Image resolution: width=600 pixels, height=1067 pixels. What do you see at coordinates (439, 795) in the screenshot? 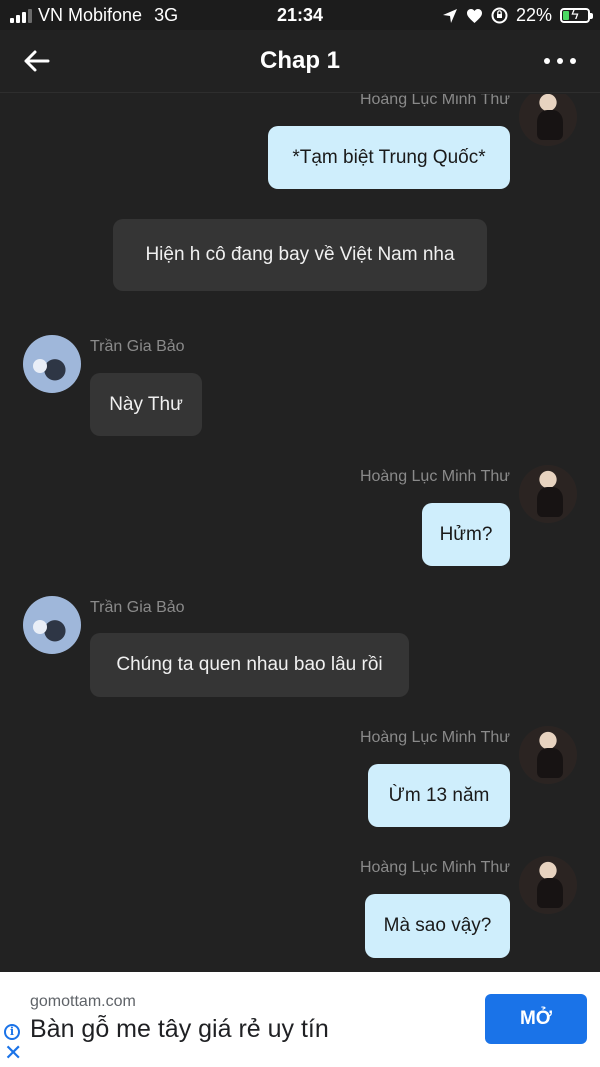
I see `message-bubble: Ừm 13 năm` at bounding box center [439, 795].